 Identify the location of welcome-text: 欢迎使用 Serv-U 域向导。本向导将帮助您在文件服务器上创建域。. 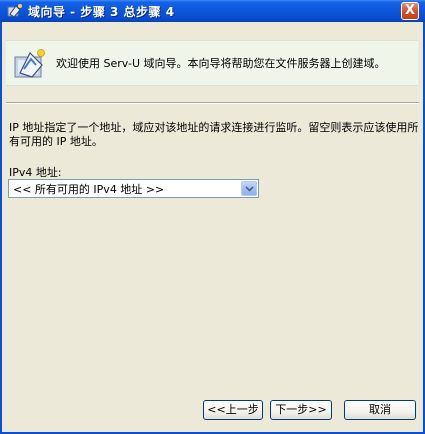
(221, 63).